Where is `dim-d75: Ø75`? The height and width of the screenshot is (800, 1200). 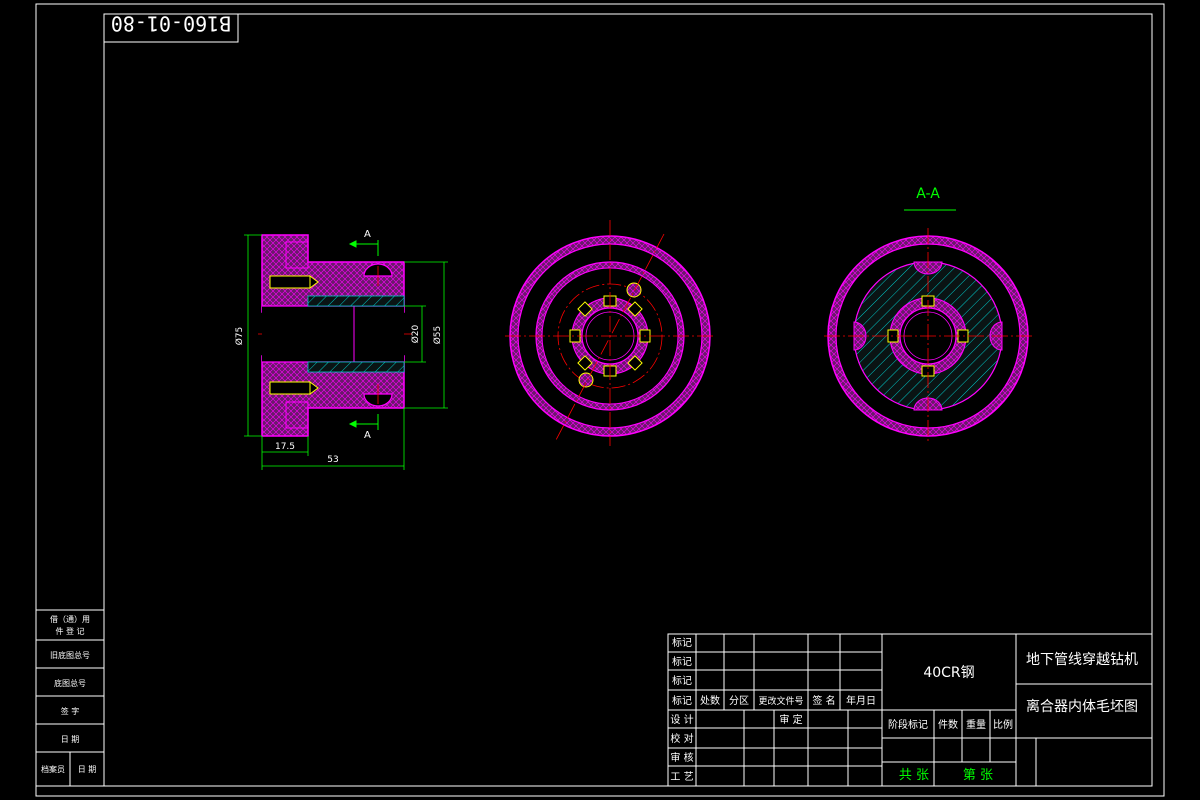
dim-d75: Ø75 is located at coordinates (239, 336).